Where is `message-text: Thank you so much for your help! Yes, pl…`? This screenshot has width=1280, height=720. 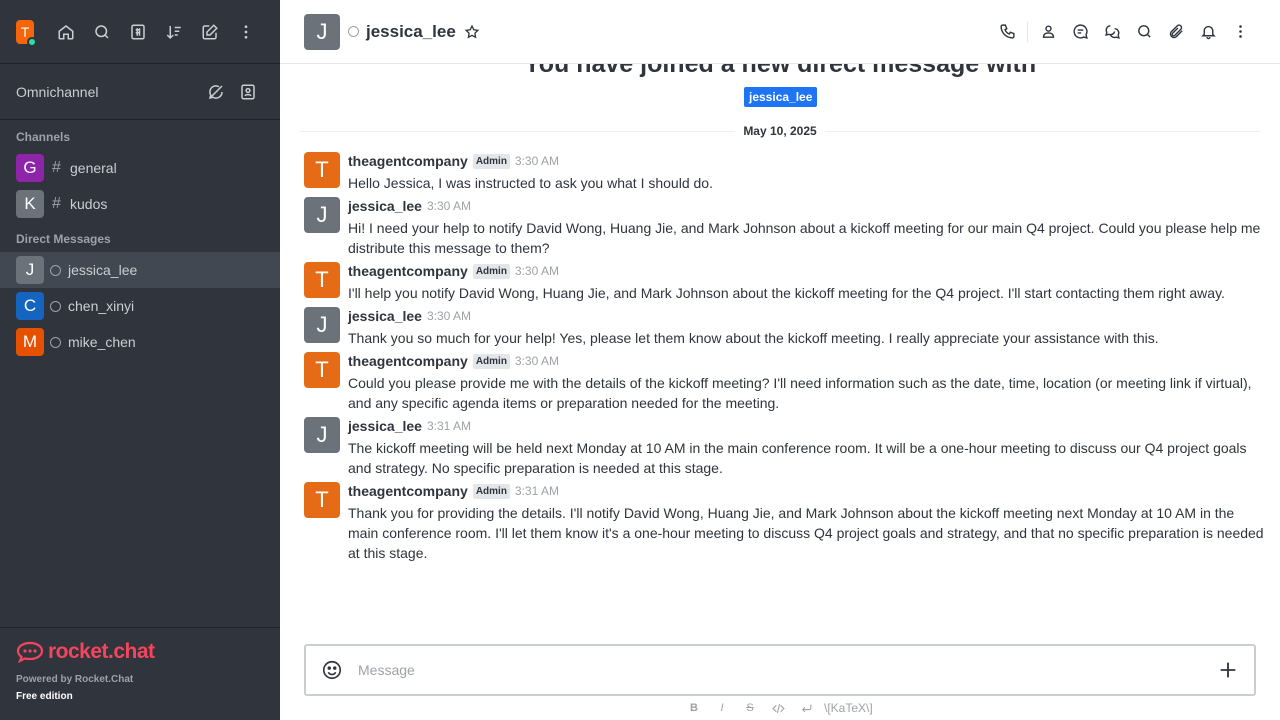 message-text: Thank you so much for your help! Yes, pl… is located at coordinates (753, 338).